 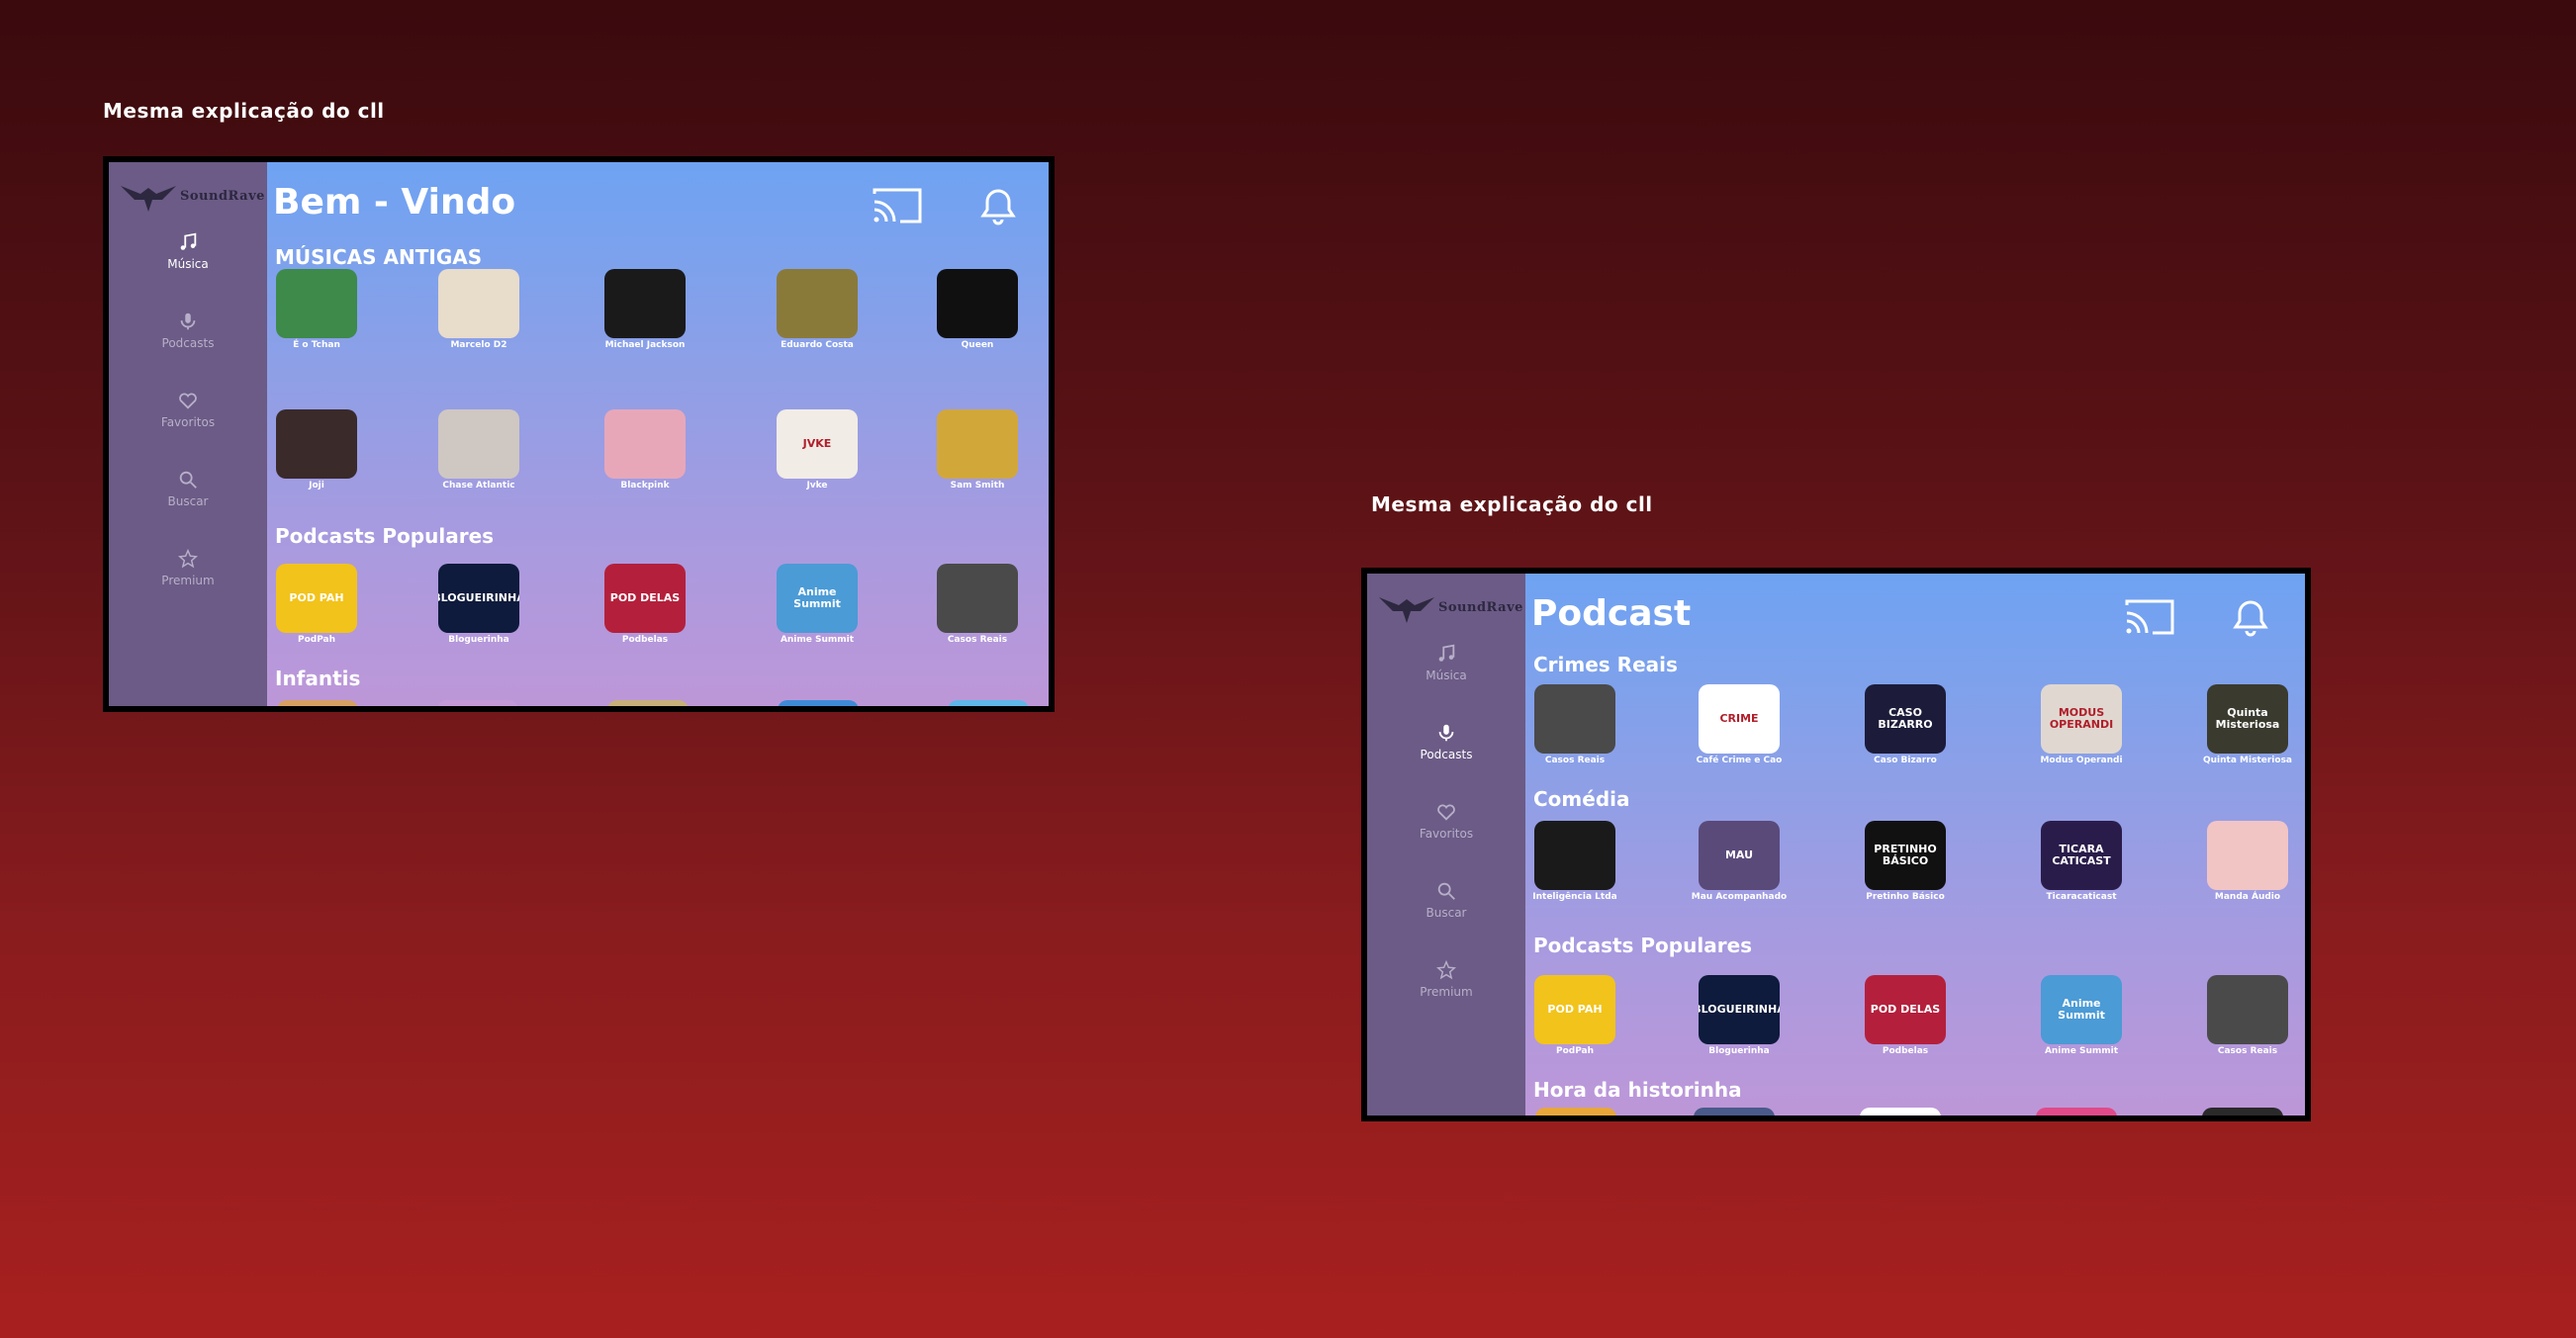 What do you see at coordinates (1739, 1051) in the screenshot?
I see `card-label: Bloguerinha` at bounding box center [1739, 1051].